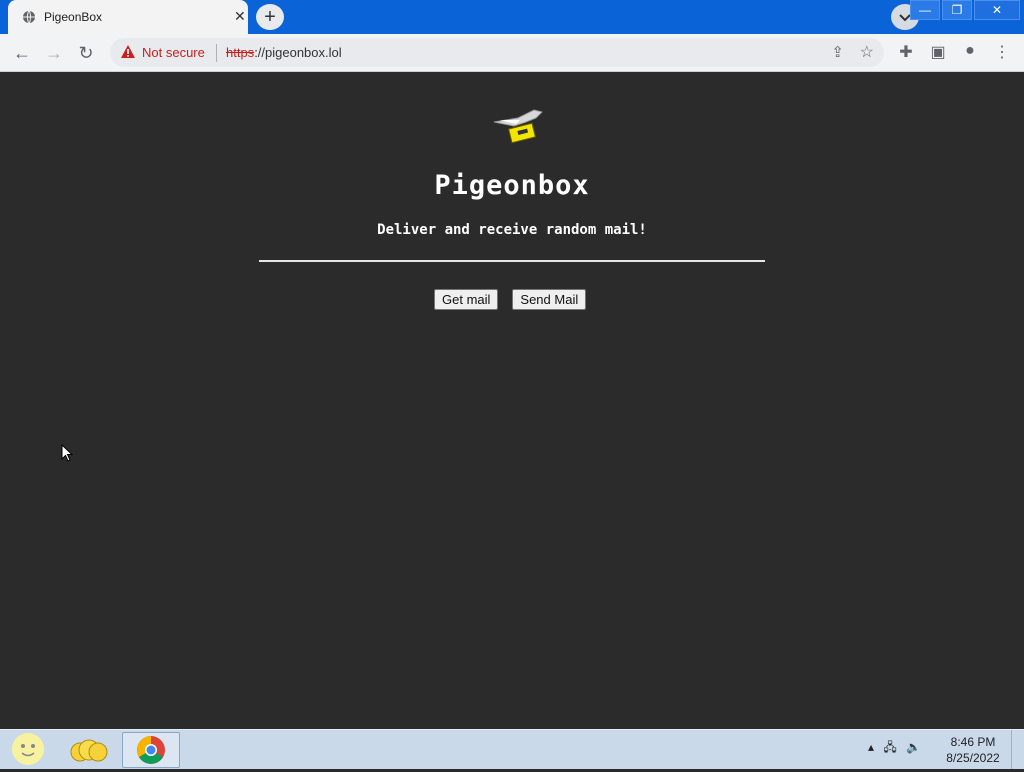  What do you see at coordinates (970, 51) in the screenshot?
I see `profile-icon: ●` at bounding box center [970, 51].